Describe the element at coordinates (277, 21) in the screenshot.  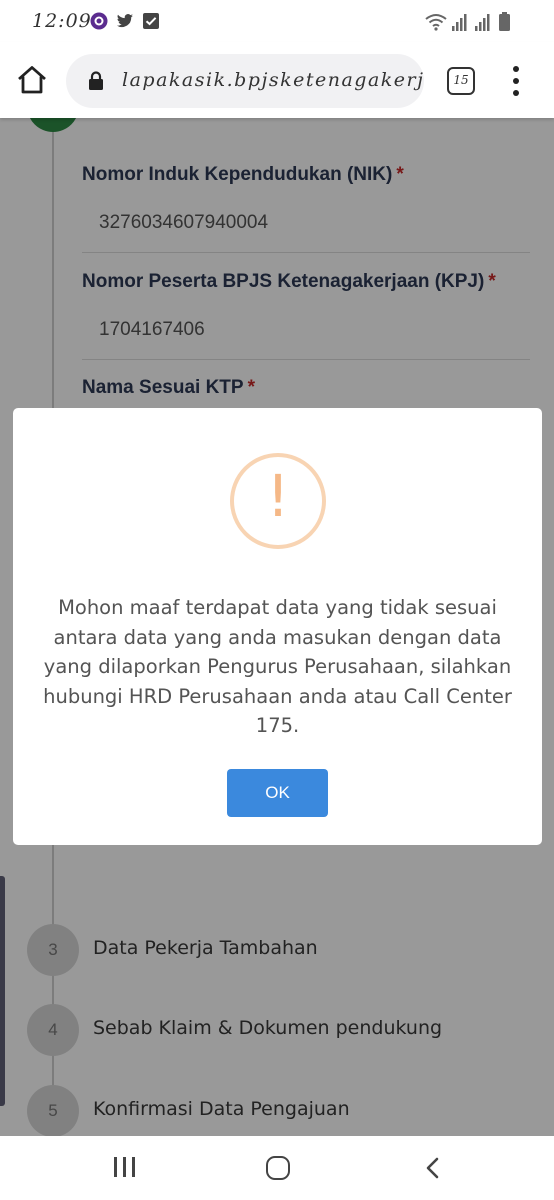
I see `status-bar: 12:09` at that location.